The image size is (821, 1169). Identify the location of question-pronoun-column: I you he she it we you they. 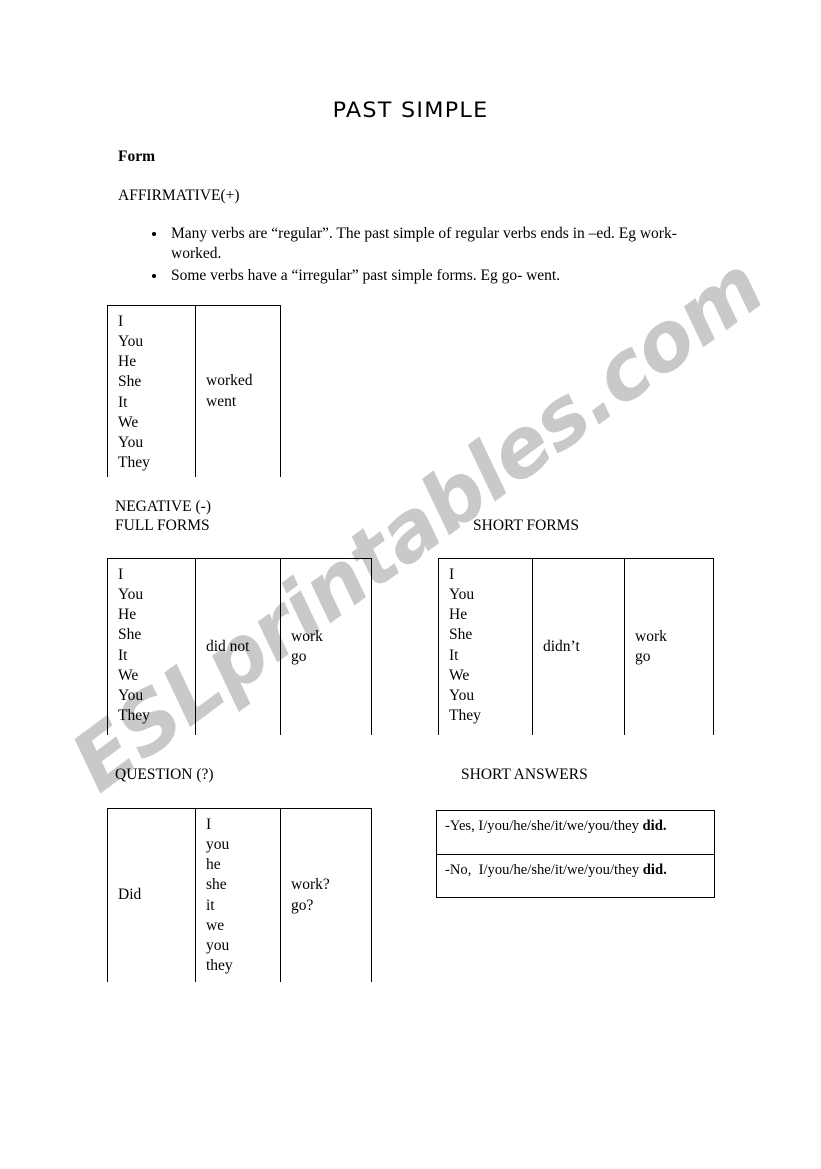
(238, 895).